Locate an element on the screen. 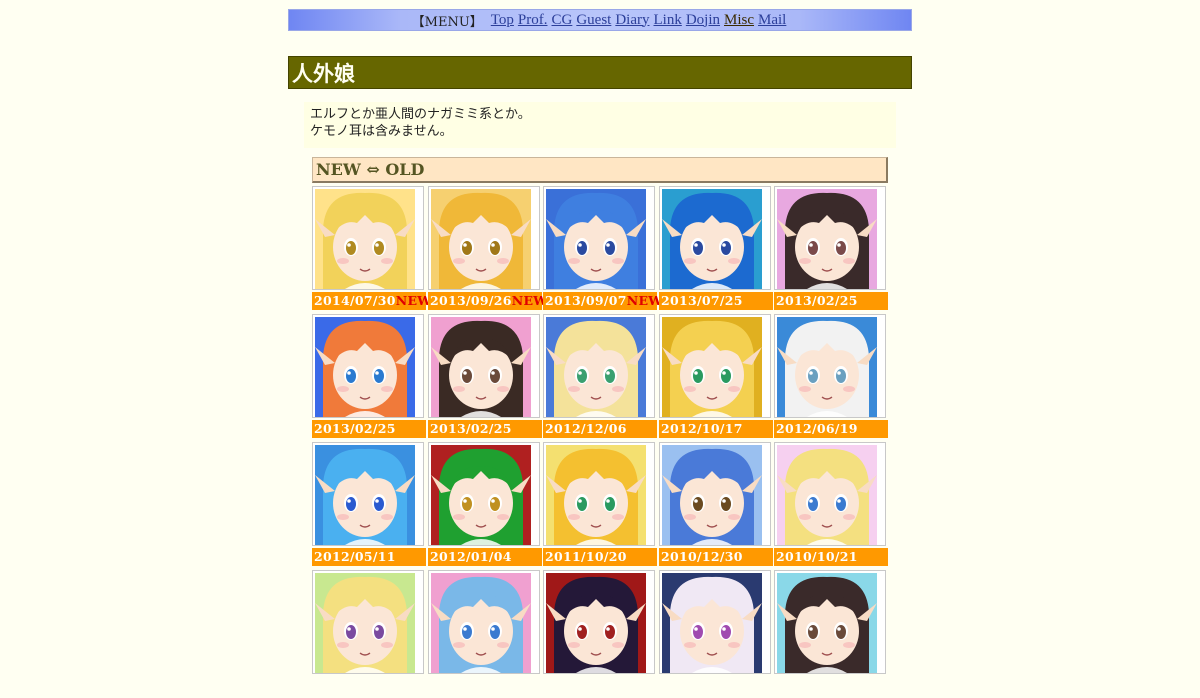  date-text: 2012/06/19 is located at coordinates (817, 428).